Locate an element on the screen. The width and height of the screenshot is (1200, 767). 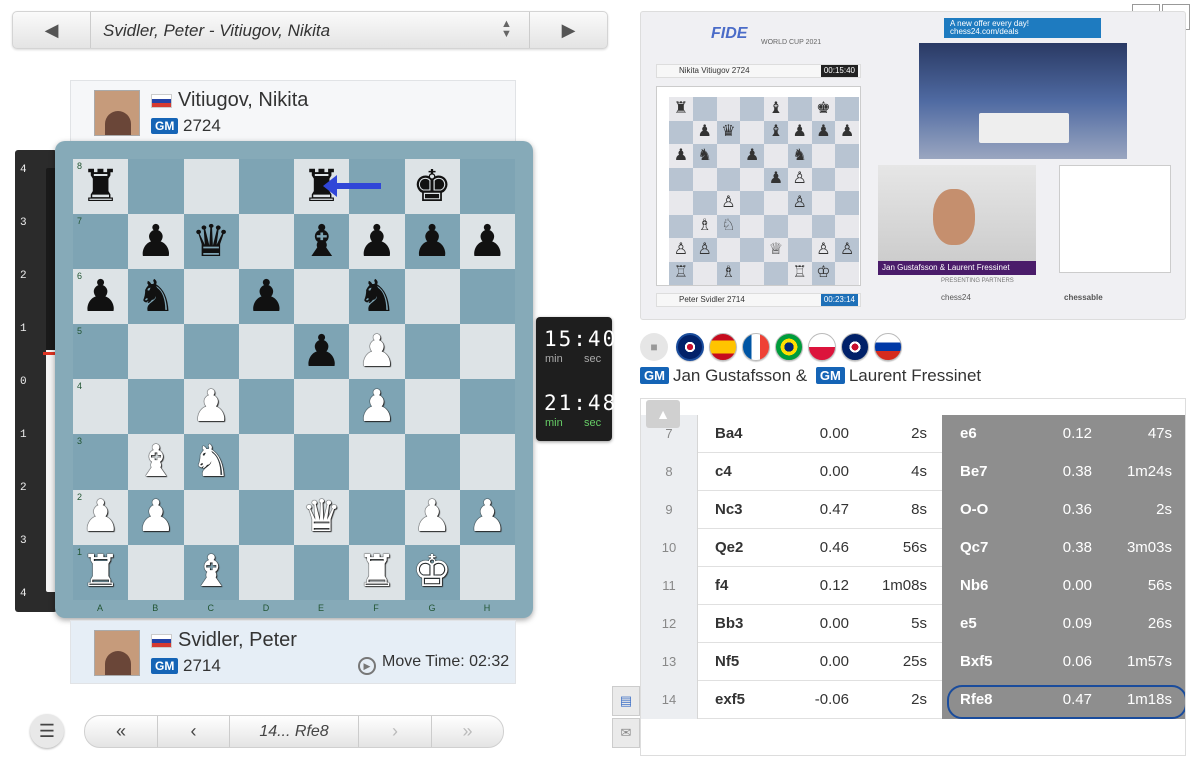
black-move: e5 is located at coordinates (968, 624).